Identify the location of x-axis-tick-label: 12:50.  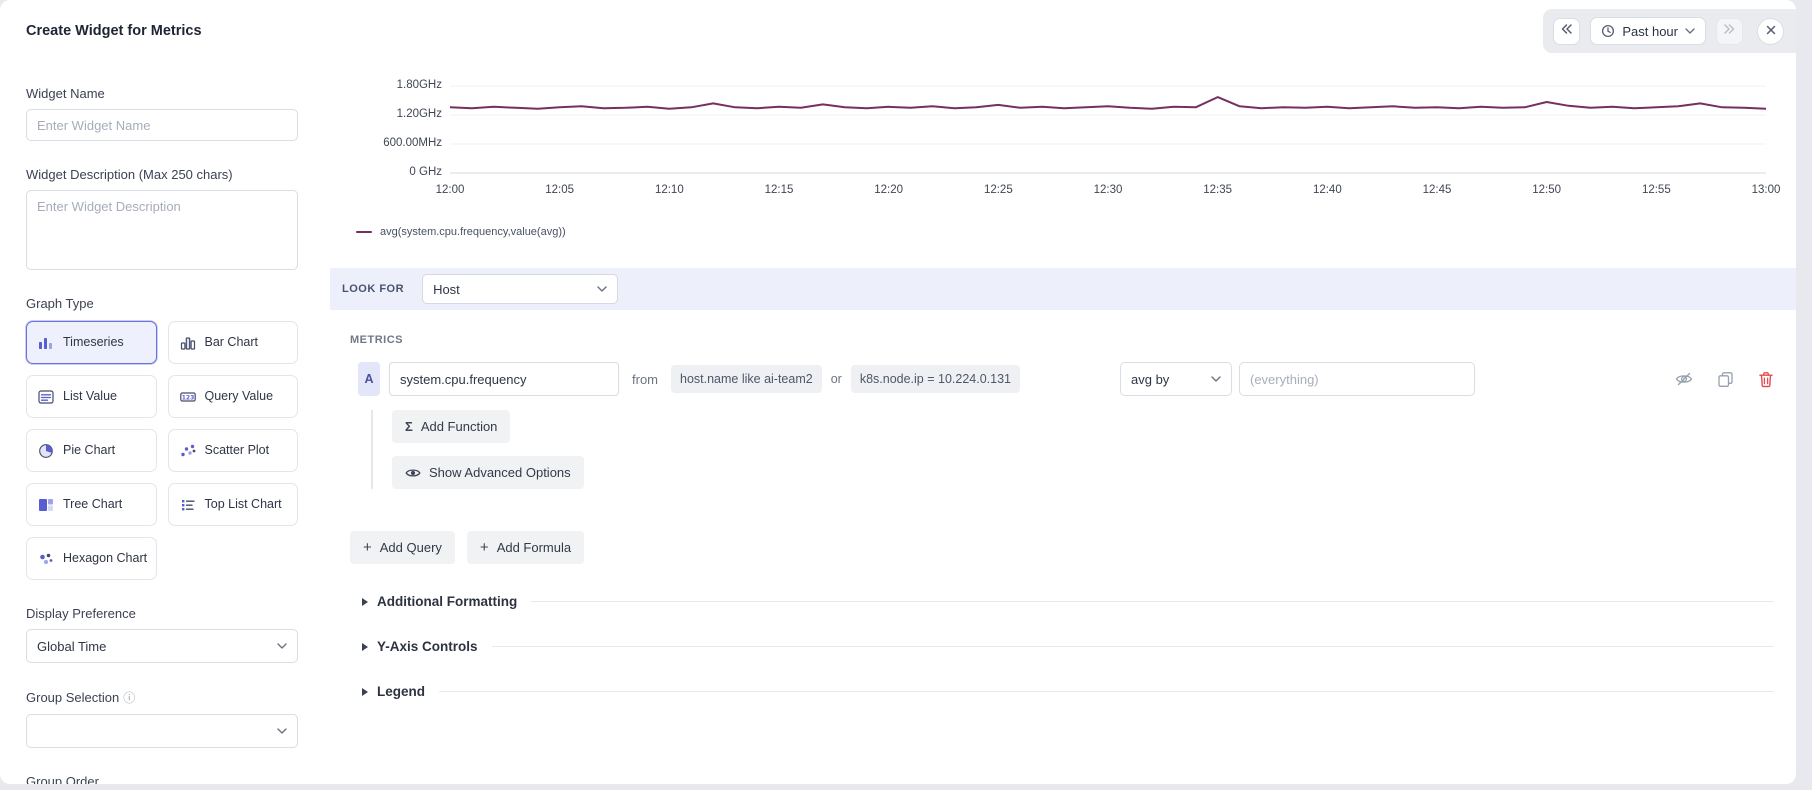
(1547, 190).